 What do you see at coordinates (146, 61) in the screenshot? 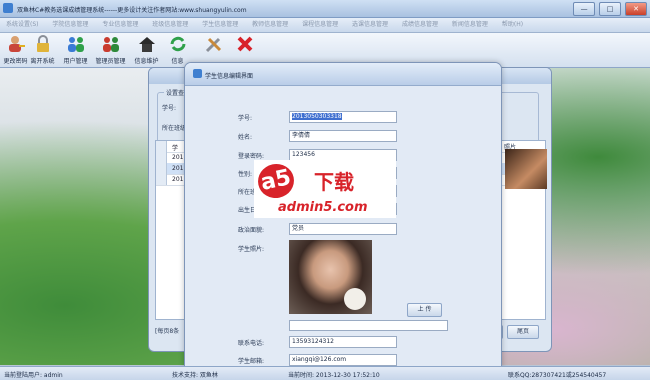
I see `tool-label: 信息维护` at bounding box center [146, 61].